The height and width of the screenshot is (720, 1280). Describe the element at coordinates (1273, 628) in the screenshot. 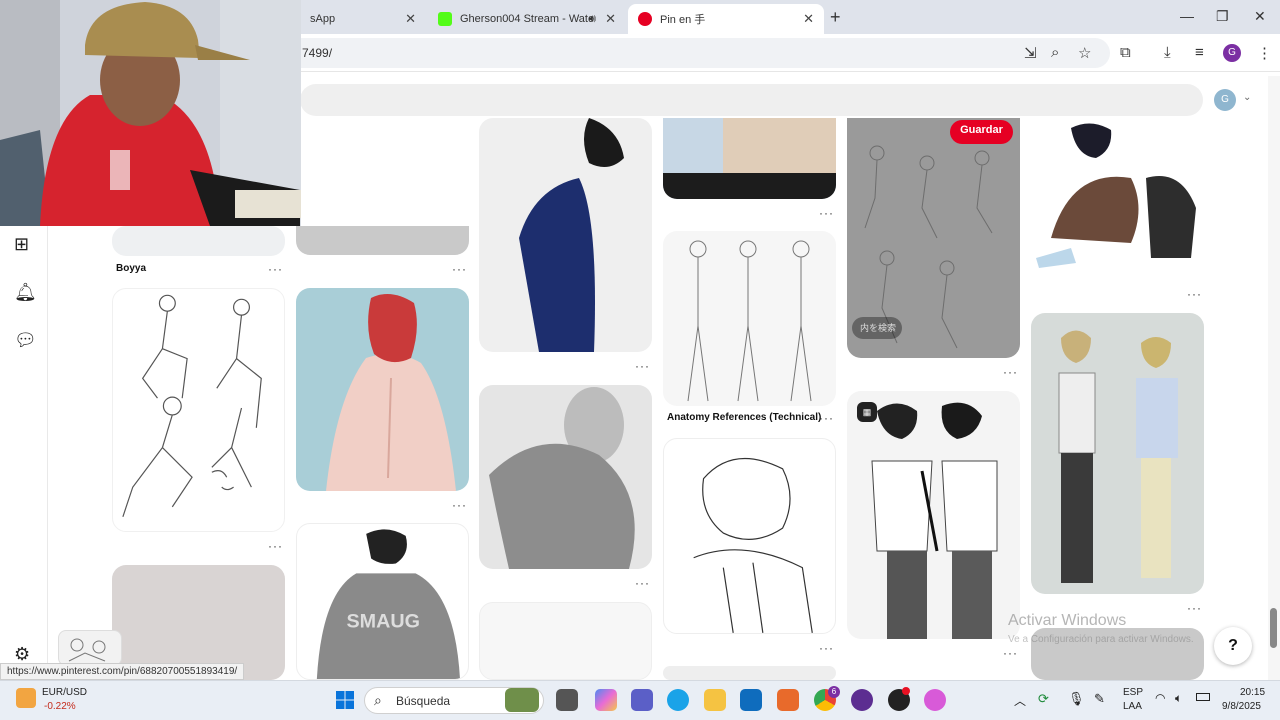

I see `scrollbar-thumb` at that location.